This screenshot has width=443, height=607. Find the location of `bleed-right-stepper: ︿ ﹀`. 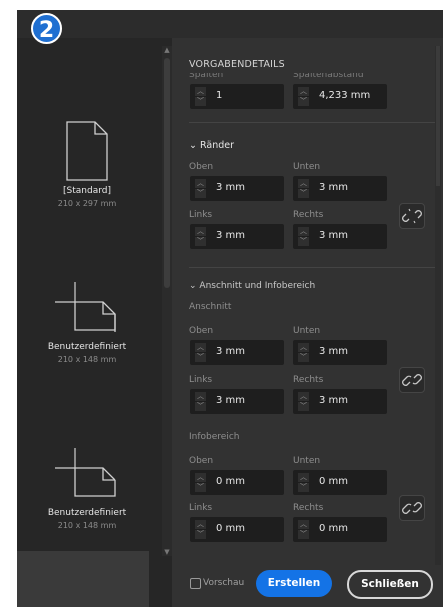

bleed-right-stepper: ︿ ﹀ is located at coordinates (303, 401).